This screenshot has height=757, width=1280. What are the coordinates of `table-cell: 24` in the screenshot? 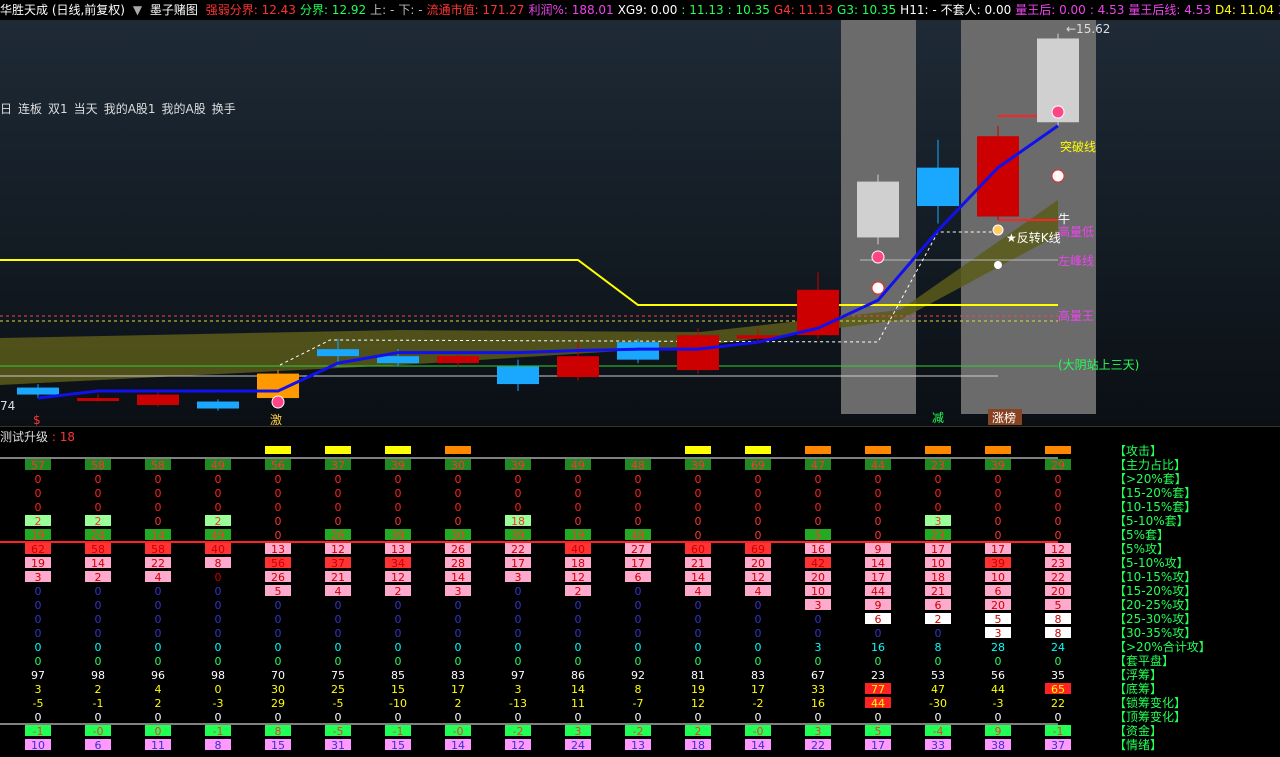 It's located at (578, 745).